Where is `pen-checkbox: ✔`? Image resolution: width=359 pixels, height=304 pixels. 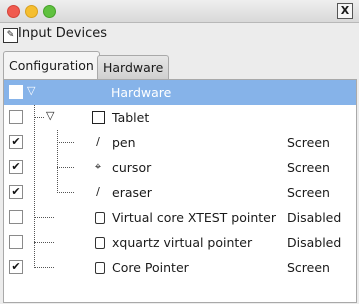
pen-checkbox: ✔ is located at coordinates (16, 142).